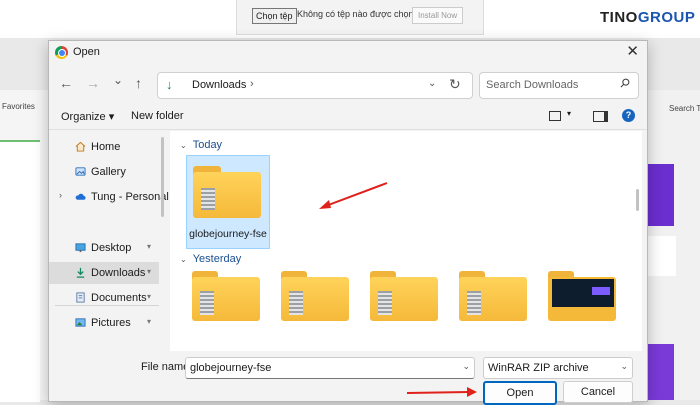 The image size is (700, 405). I want to click on folder-thumbnail, so click(583, 293).